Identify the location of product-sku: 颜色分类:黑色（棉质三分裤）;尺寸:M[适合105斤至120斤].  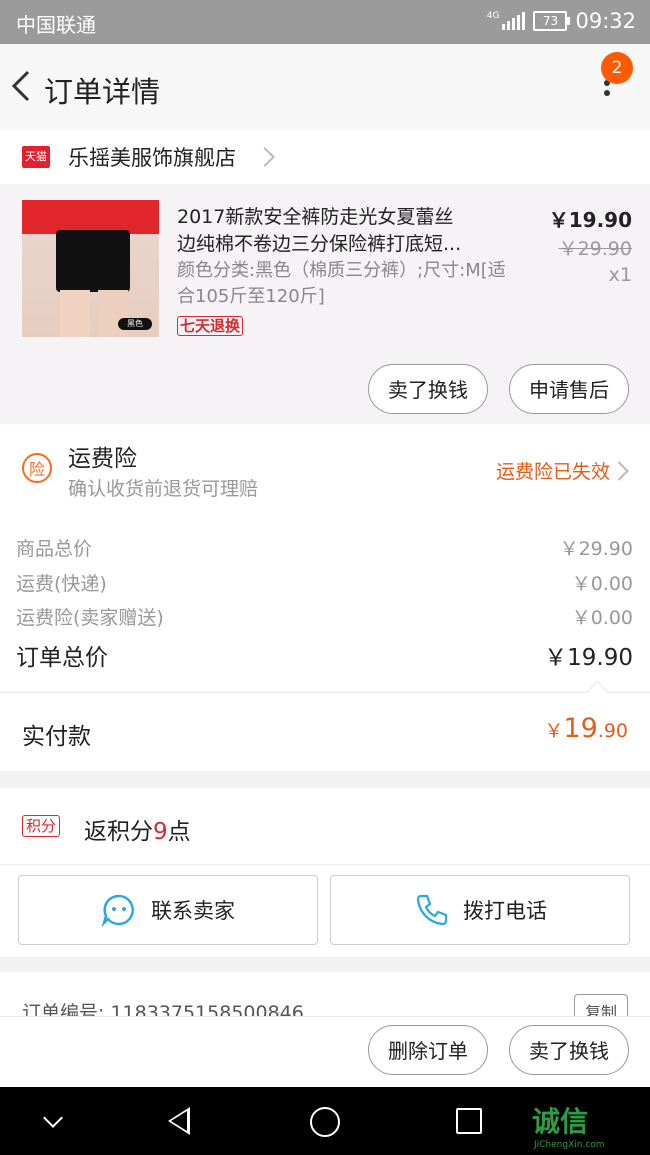
(341, 283).